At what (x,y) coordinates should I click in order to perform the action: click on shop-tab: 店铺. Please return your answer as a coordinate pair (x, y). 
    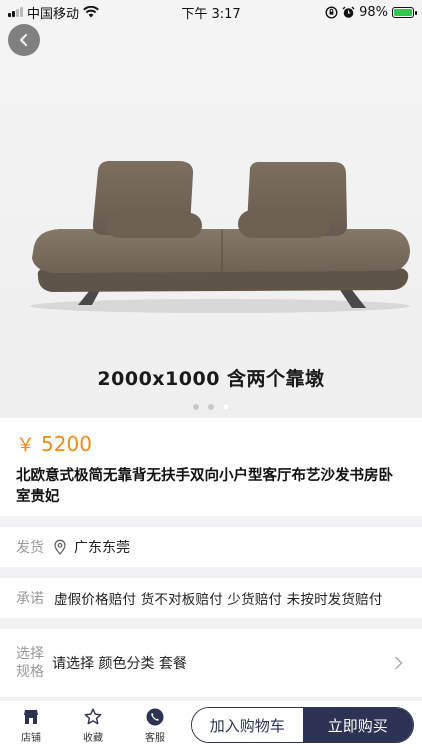
    Looking at the image, I should click on (31, 725).